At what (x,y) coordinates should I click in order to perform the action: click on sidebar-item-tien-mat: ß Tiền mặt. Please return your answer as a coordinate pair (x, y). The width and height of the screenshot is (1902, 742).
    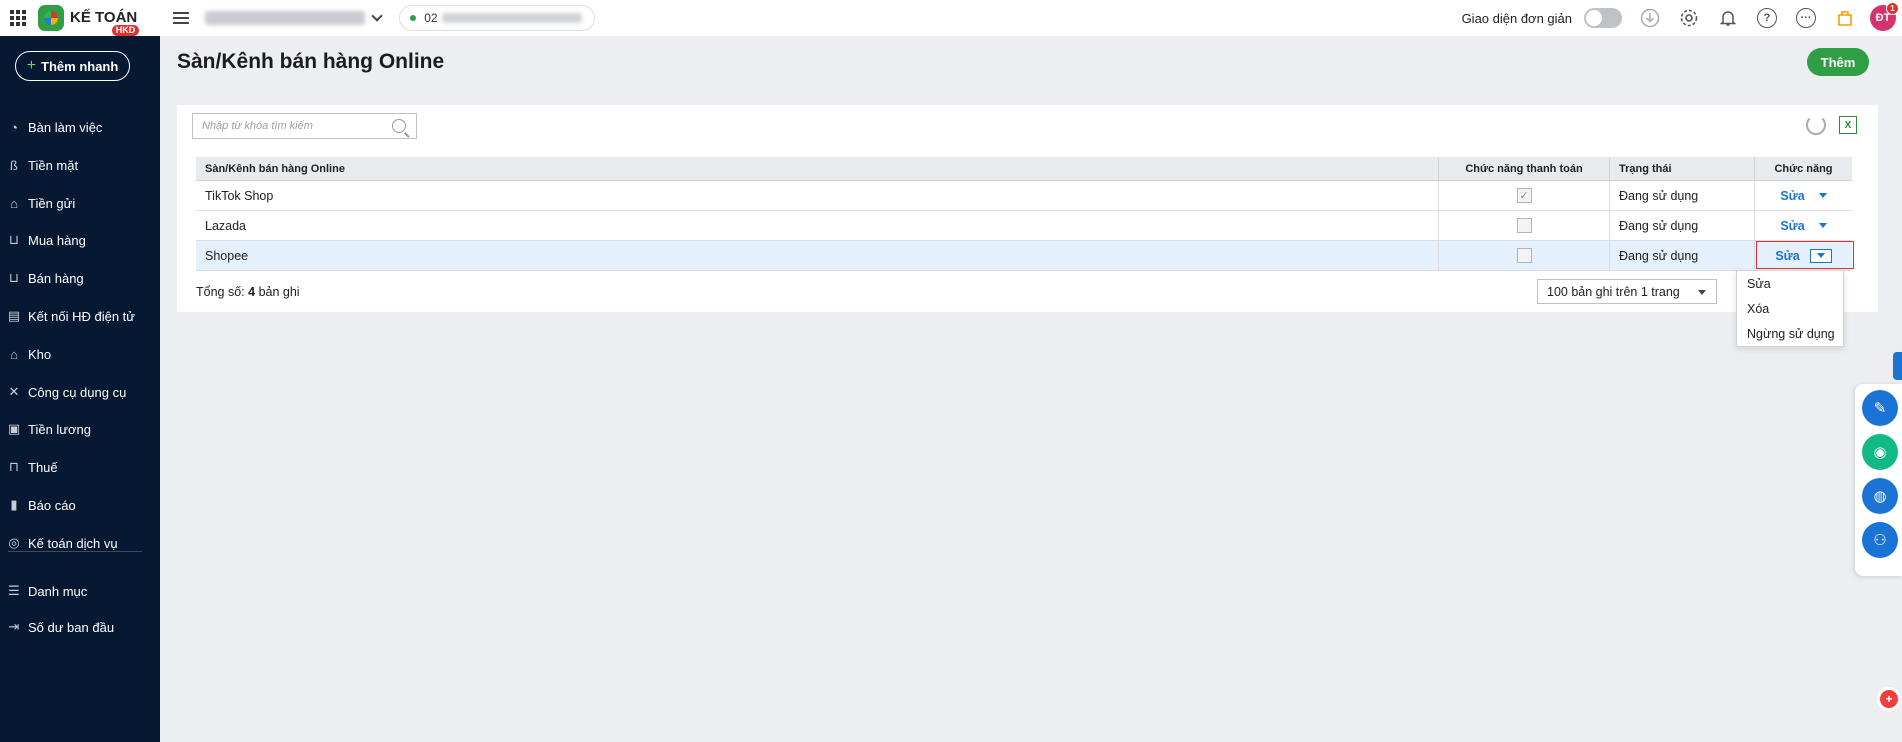
    Looking at the image, I should click on (80, 165).